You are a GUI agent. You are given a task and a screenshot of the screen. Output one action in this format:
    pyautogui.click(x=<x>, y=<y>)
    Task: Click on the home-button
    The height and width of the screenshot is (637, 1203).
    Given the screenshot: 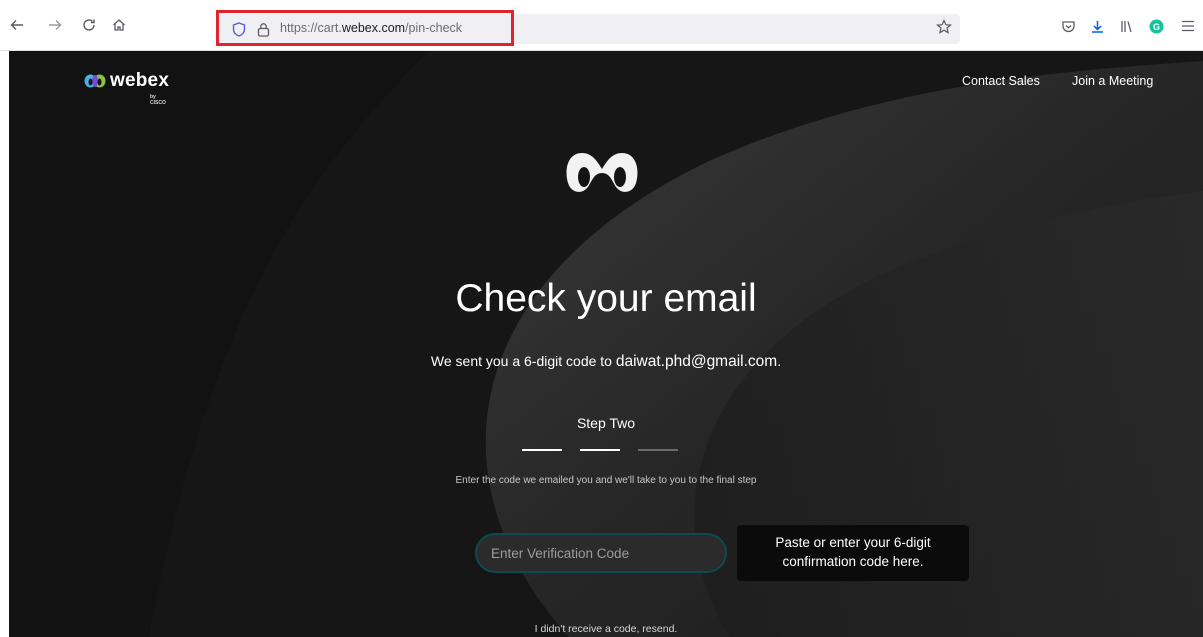 What is the action you would take?
    pyautogui.click(x=119, y=25)
    